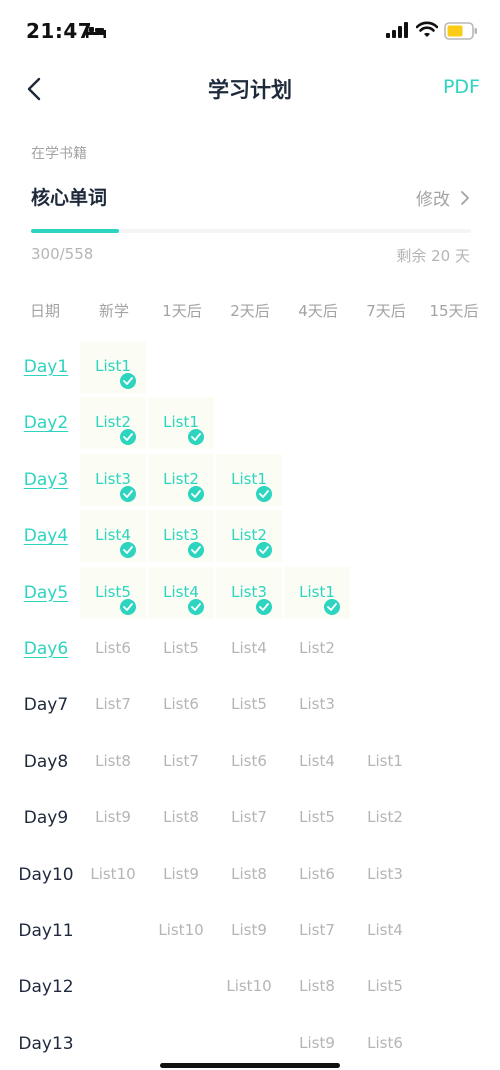  What do you see at coordinates (46, 536) in the screenshot?
I see `day-label: Day4` at bounding box center [46, 536].